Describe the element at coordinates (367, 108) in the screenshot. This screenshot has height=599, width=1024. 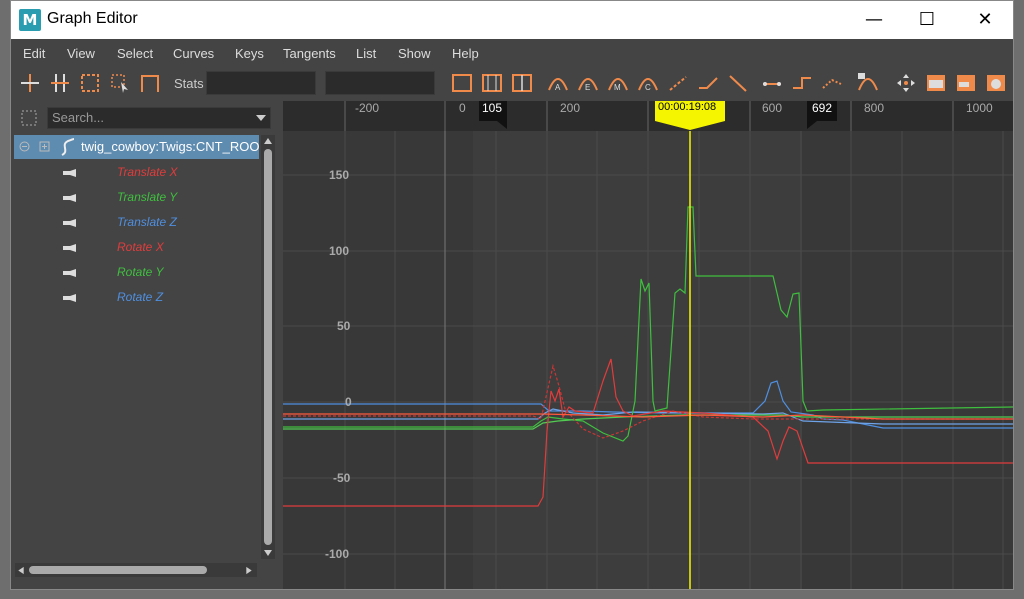
I see `ruler-tick-label: -200` at that location.